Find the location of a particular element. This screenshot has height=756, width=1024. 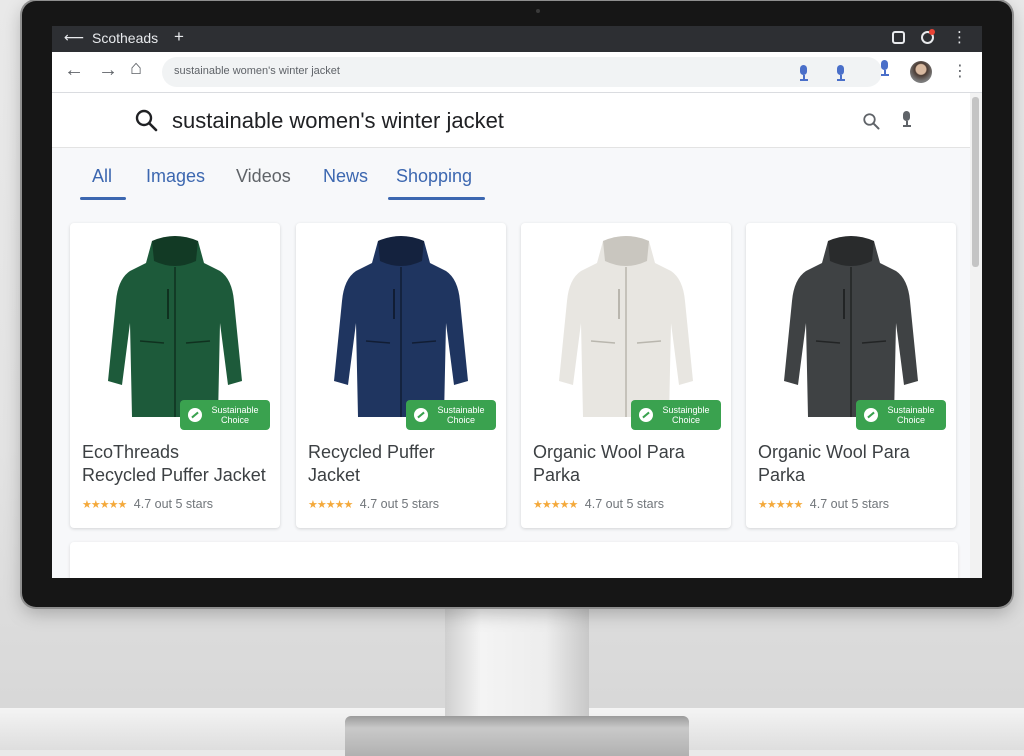

search-icon is located at coordinates (146, 120).